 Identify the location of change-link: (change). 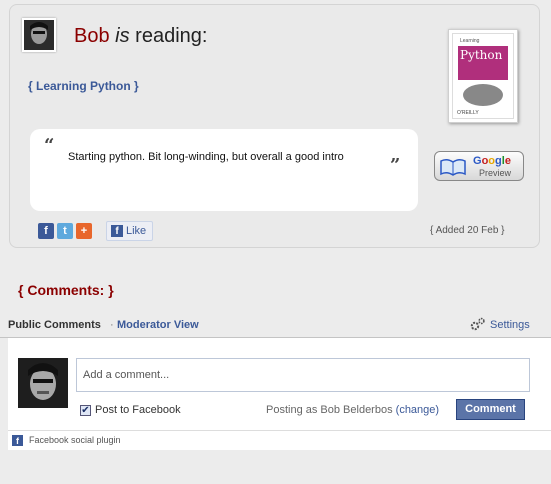
(417, 410).